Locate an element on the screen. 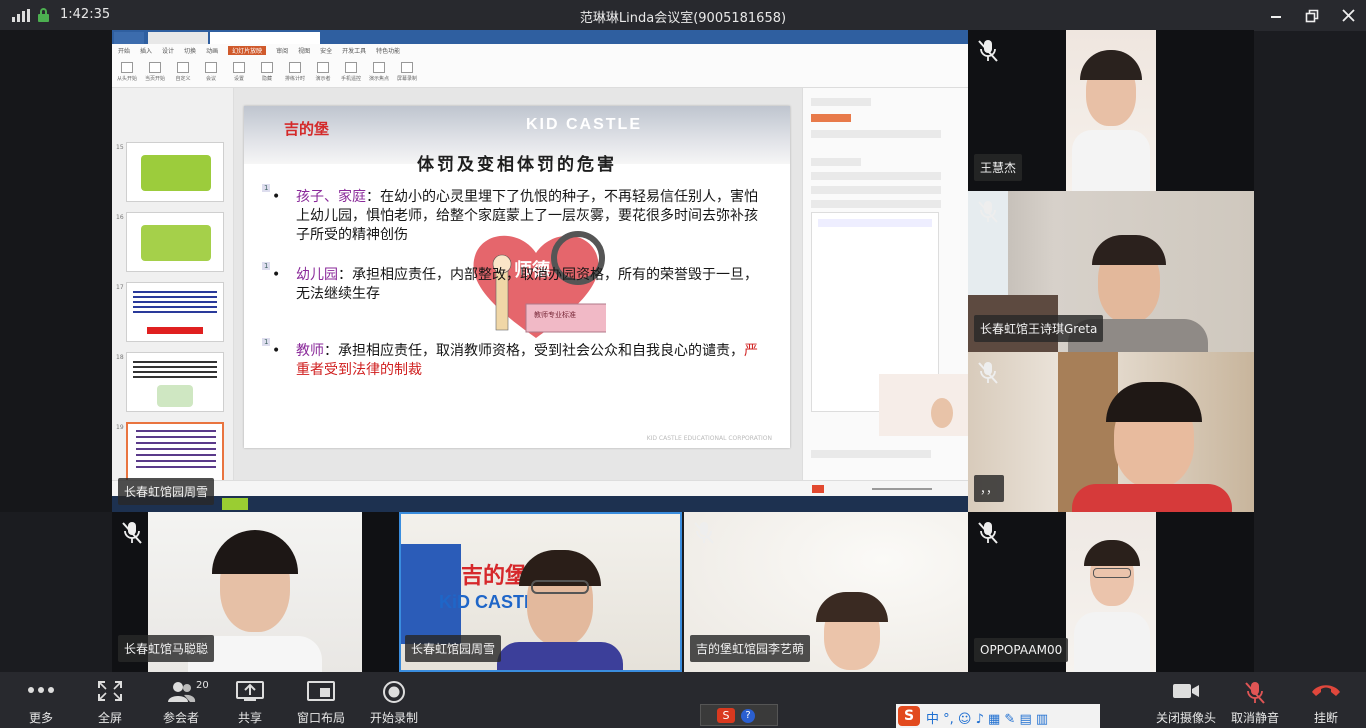 The height and width of the screenshot is (728, 1366). kid-castle-logo: 吉的堡 is located at coordinates (307, 129).